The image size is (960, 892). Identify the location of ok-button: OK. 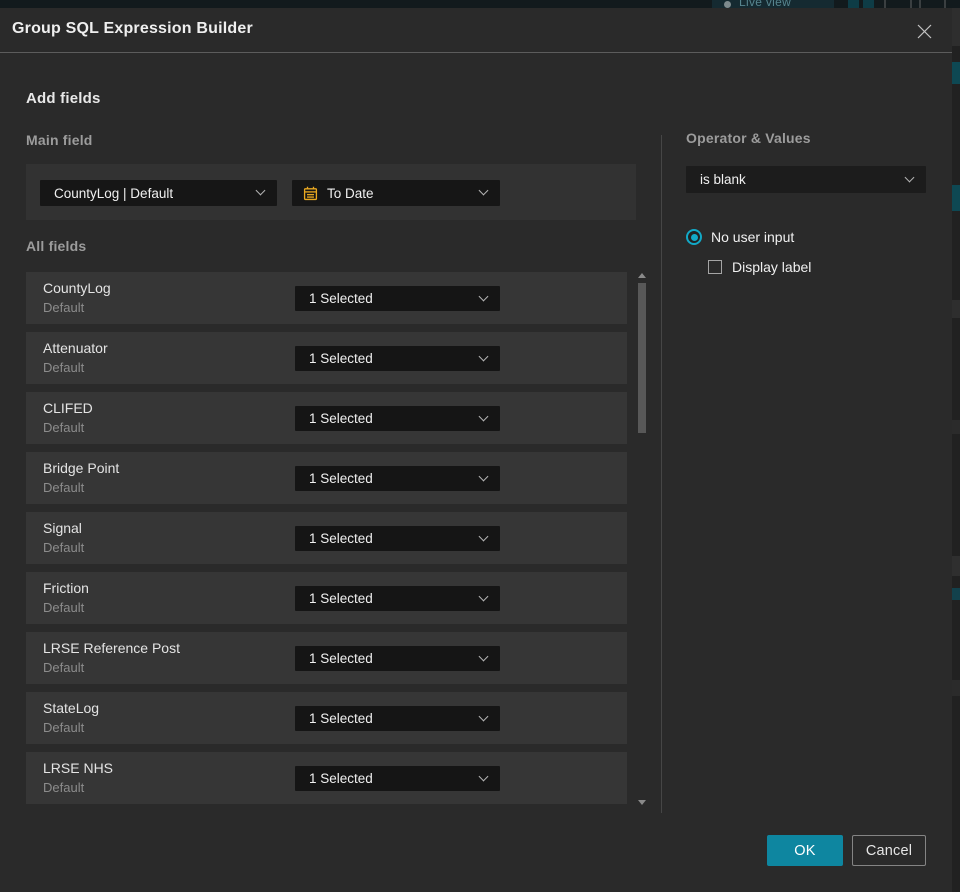
(805, 850).